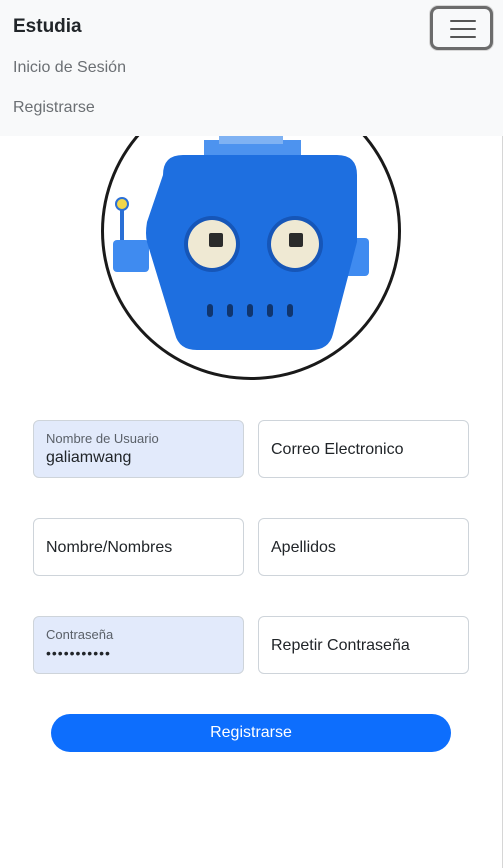  I want to click on first-name-field: Nombre/Nombres, so click(138, 547).